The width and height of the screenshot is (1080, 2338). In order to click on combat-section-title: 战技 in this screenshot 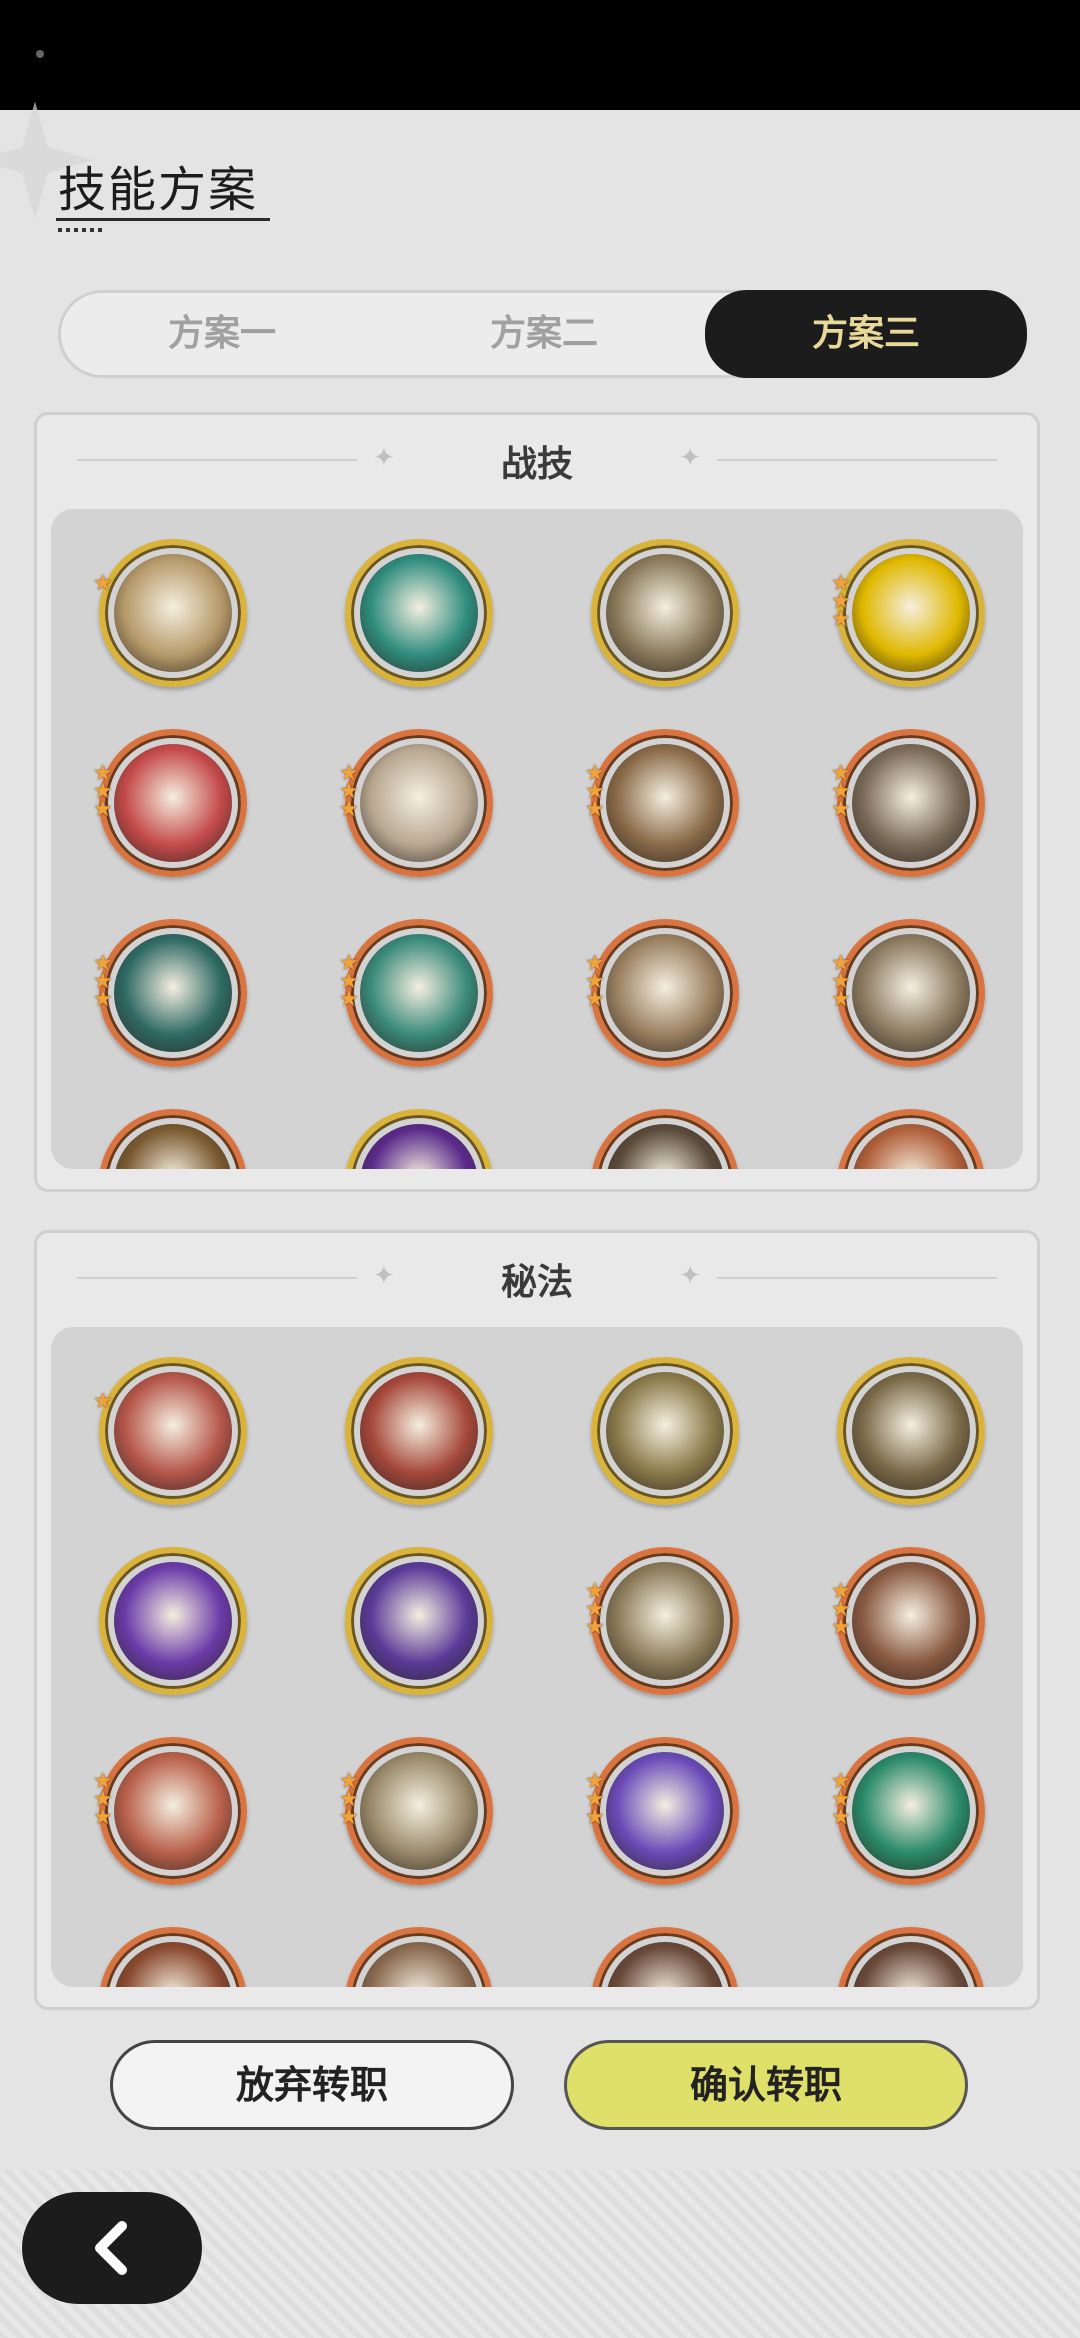, I will do `click(536, 464)`.